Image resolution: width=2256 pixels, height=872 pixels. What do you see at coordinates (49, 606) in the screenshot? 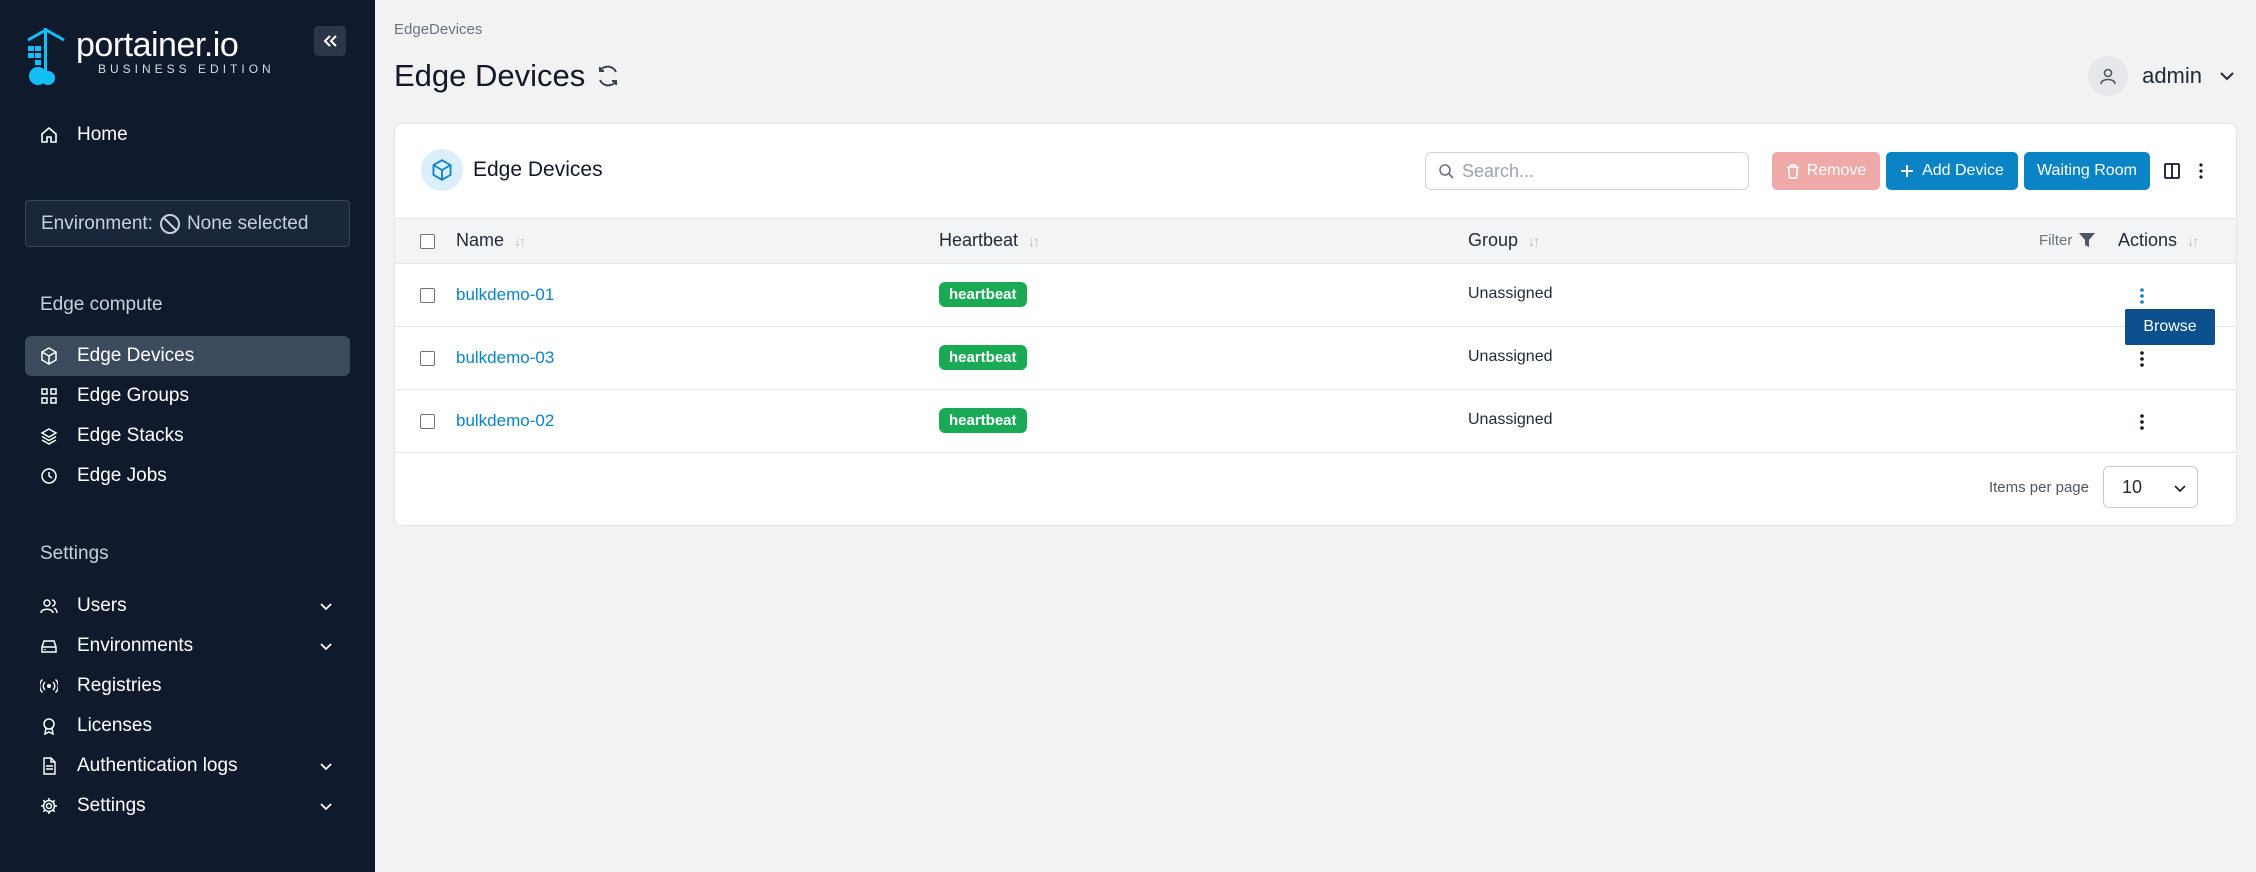
I see `users-icon` at bounding box center [49, 606].